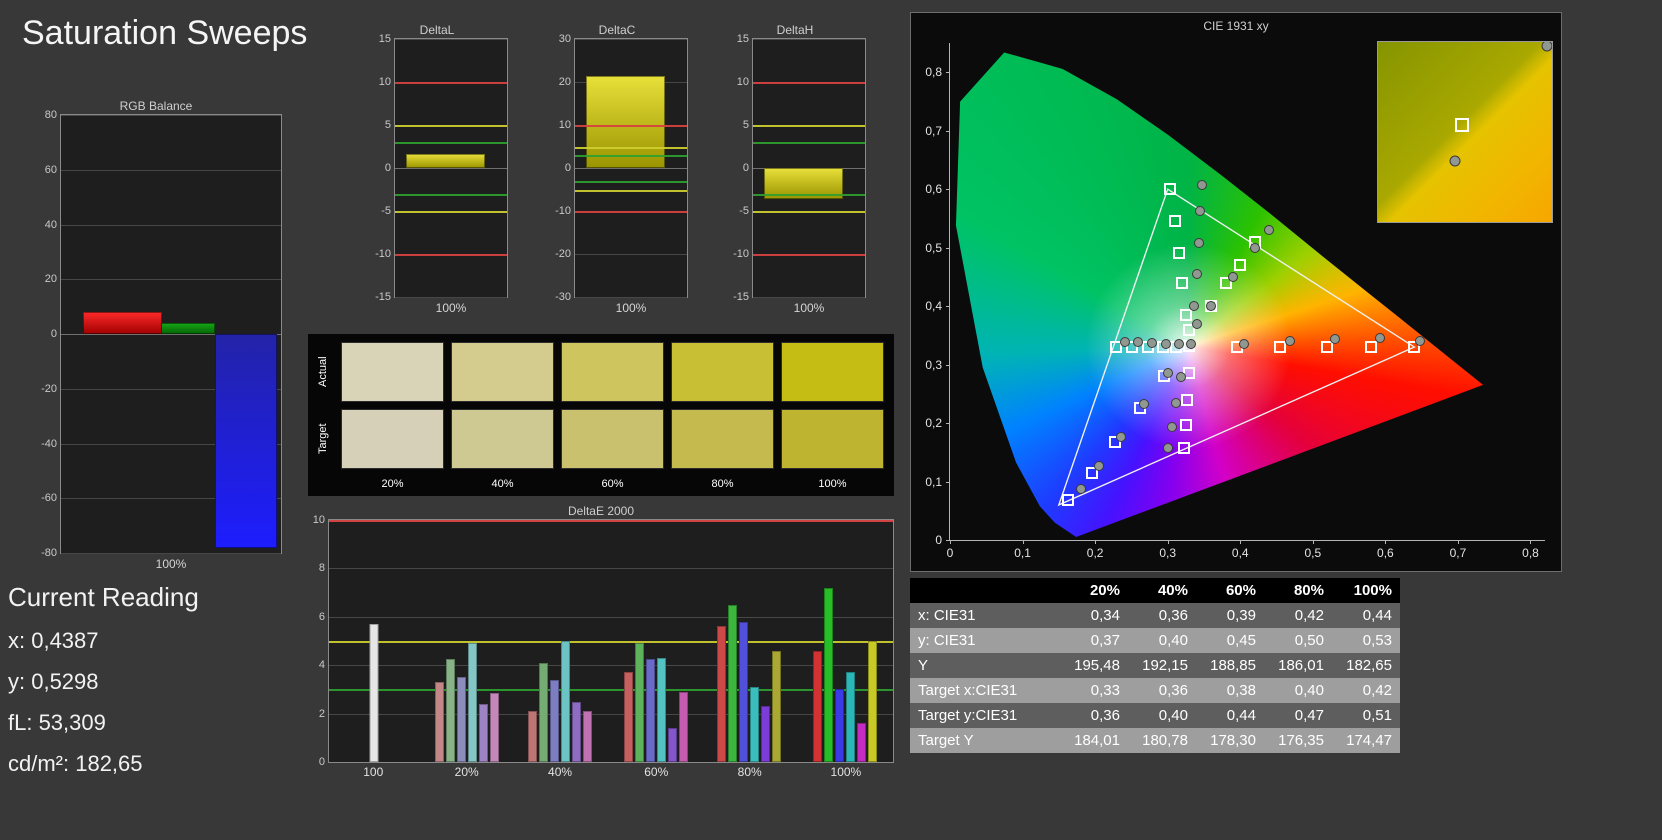 The height and width of the screenshot is (840, 1662). I want to click on swatch-row-label-actual: Actual, so click(323, 372).